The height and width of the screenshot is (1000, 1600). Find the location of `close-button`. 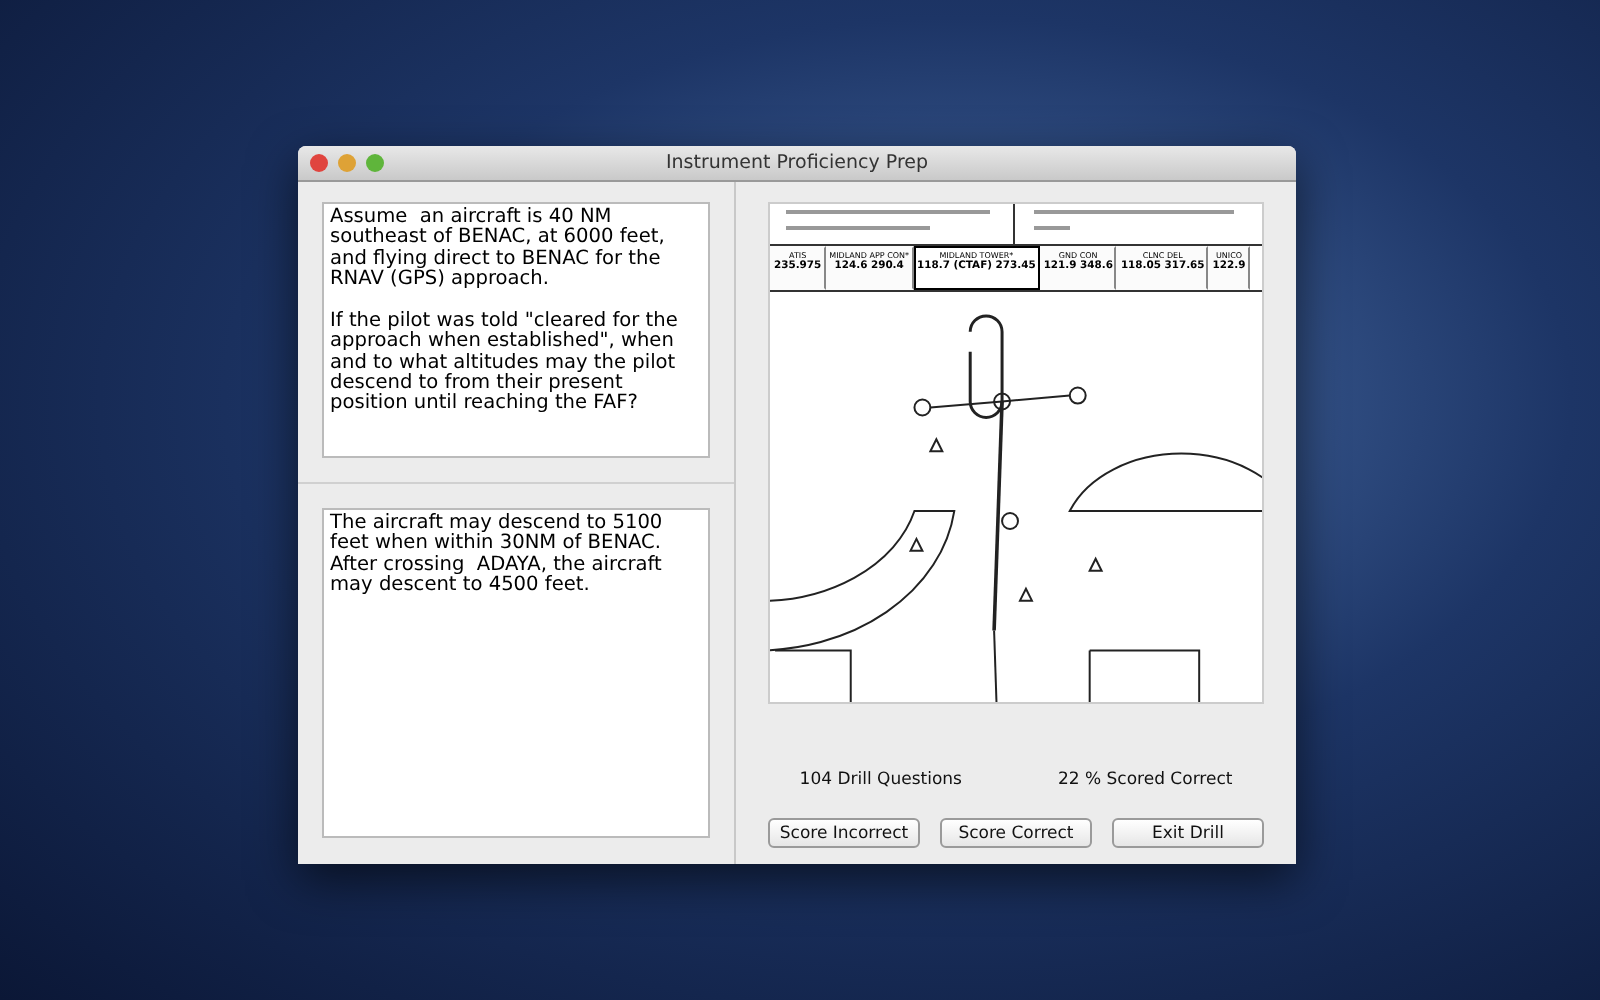

close-button is located at coordinates (319, 163).